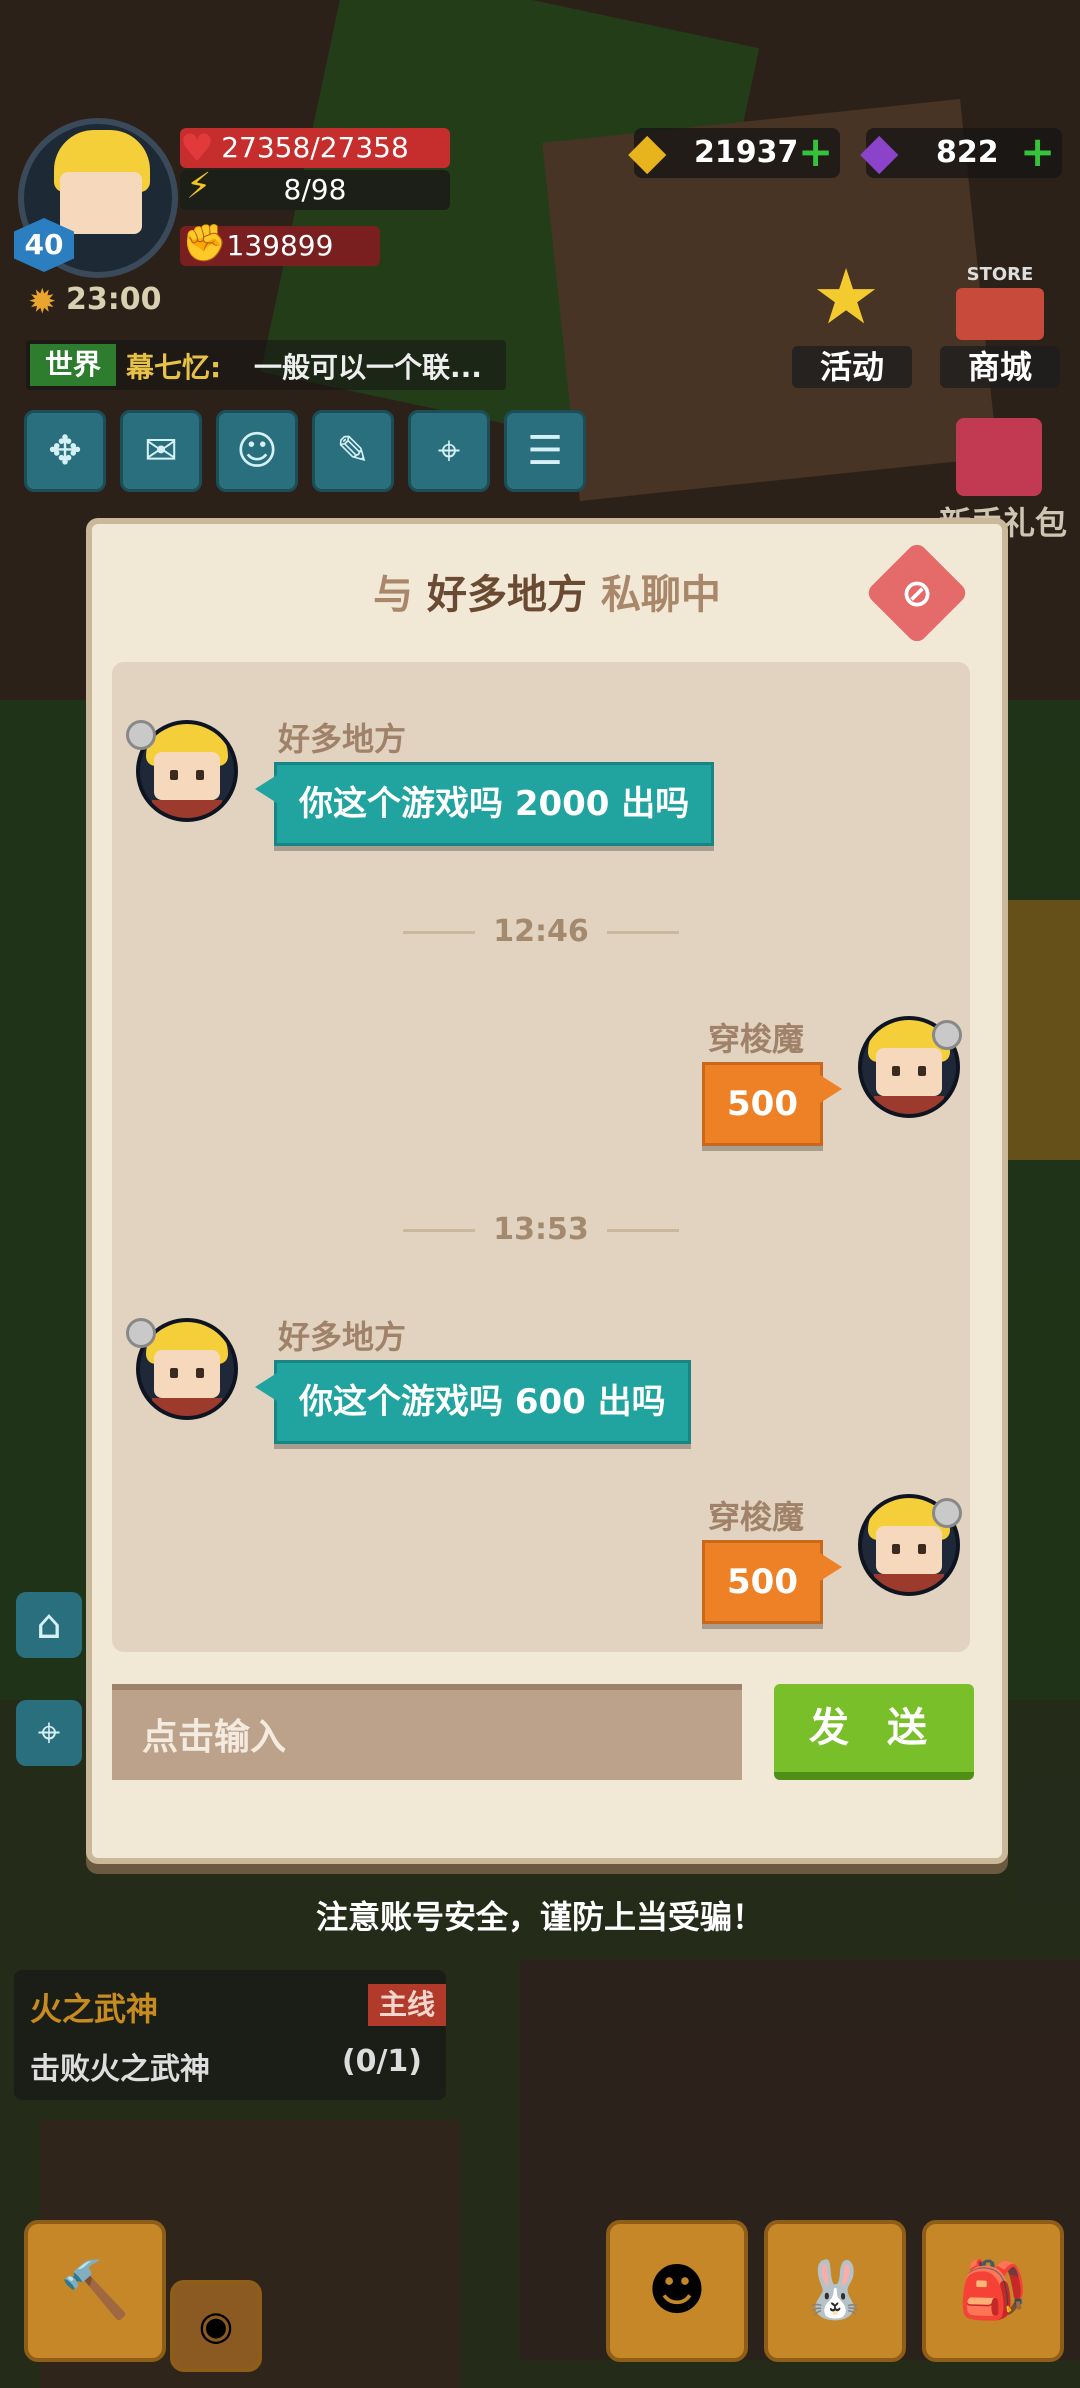 The height and width of the screenshot is (2388, 1080). What do you see at coordinates (746, 152) in the screenshot?
I see `gold-value: 21937` at bounding box center [746, 152].